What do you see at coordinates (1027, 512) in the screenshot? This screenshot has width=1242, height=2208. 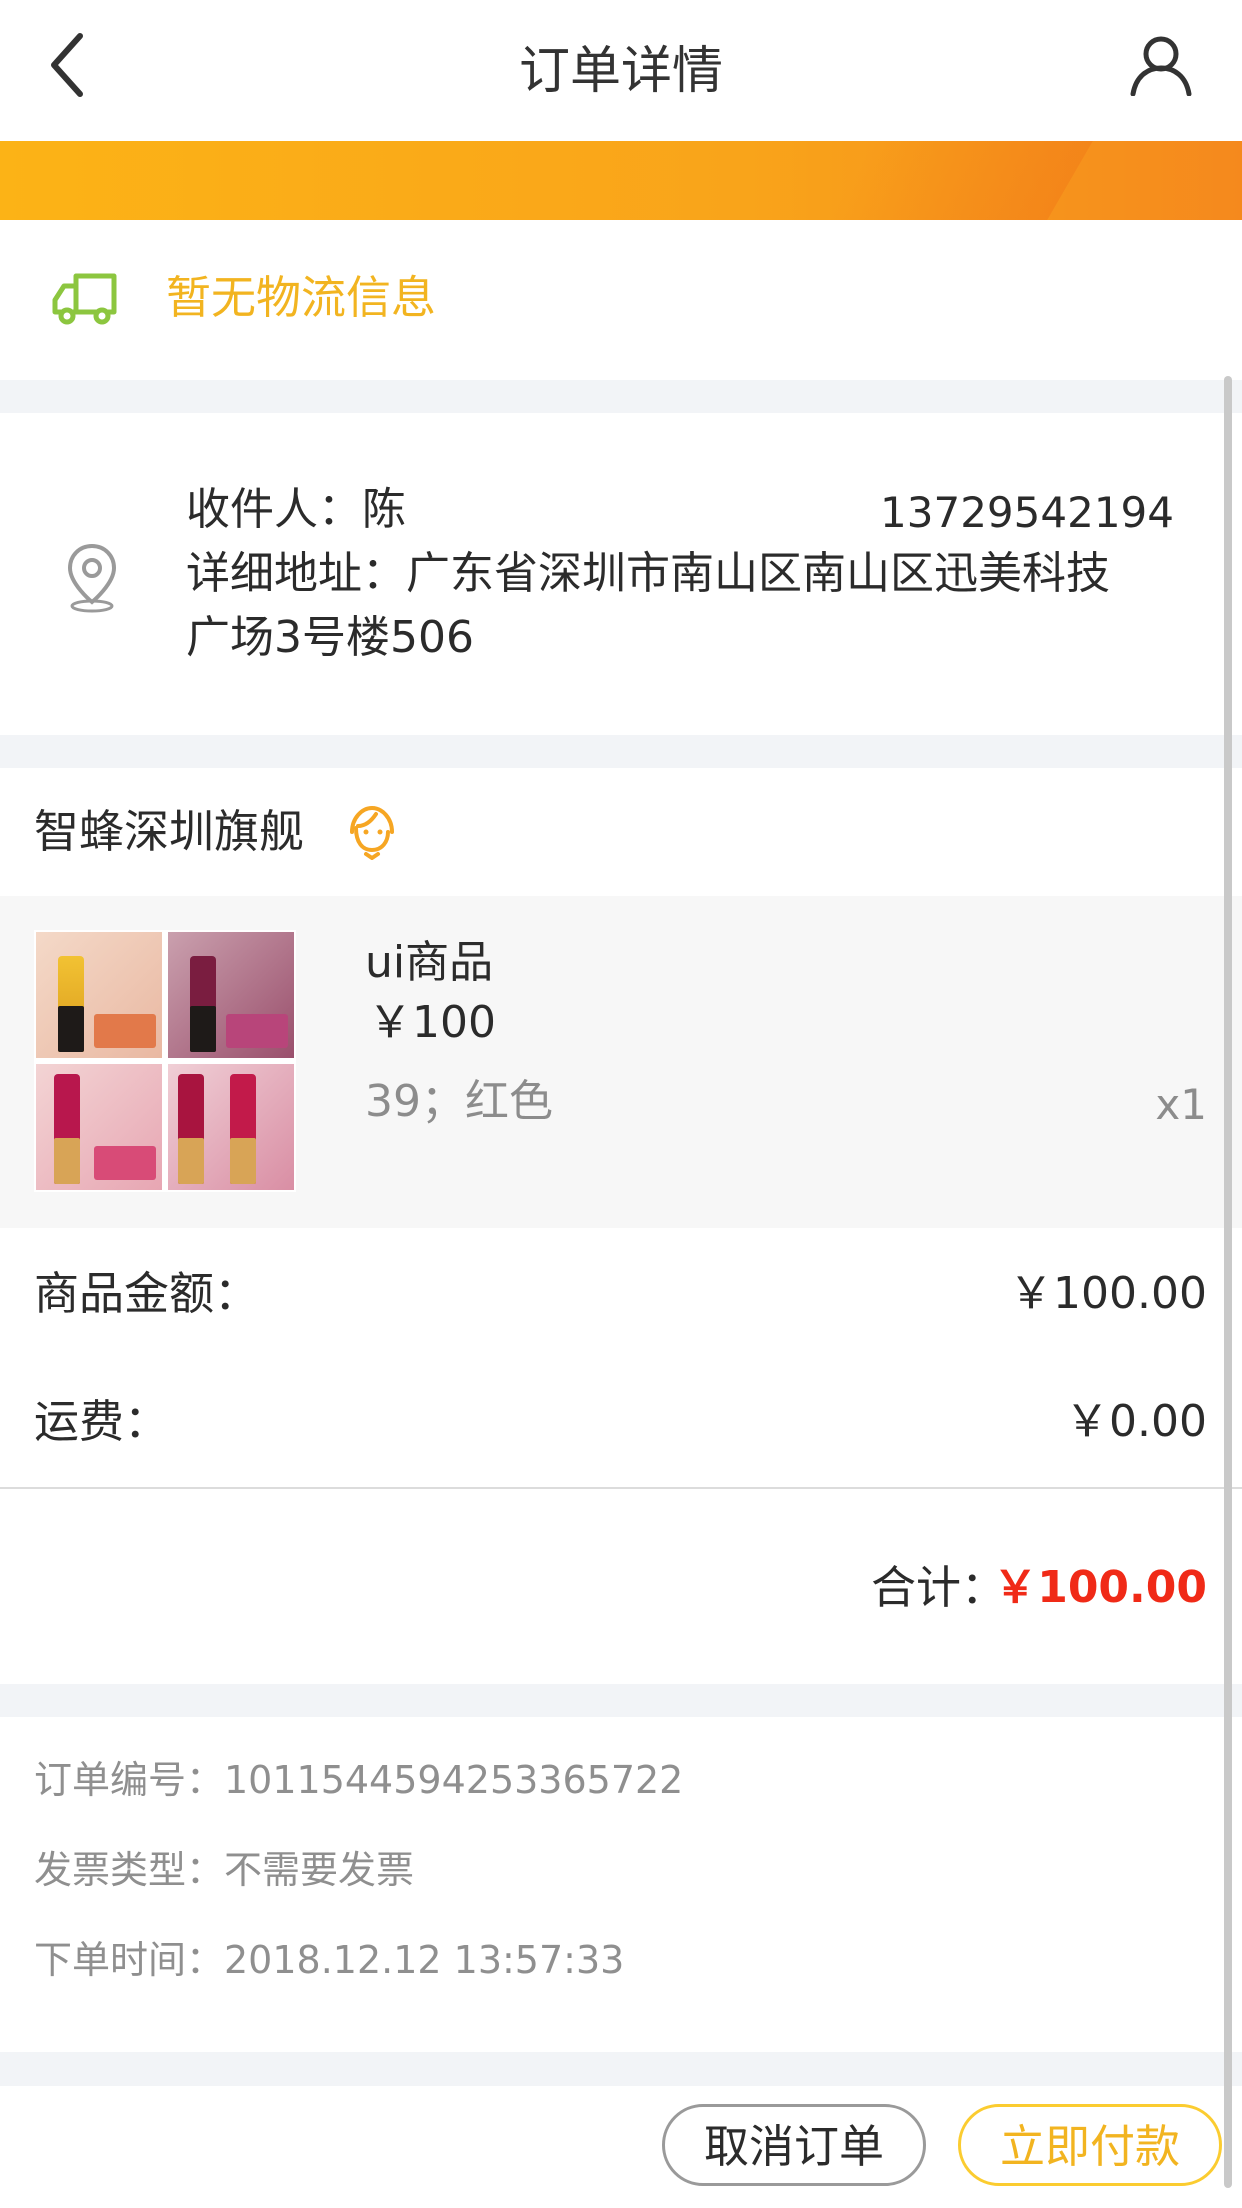 I see `recipient-phone: 13729542194` at bounding box center [1027, 512].